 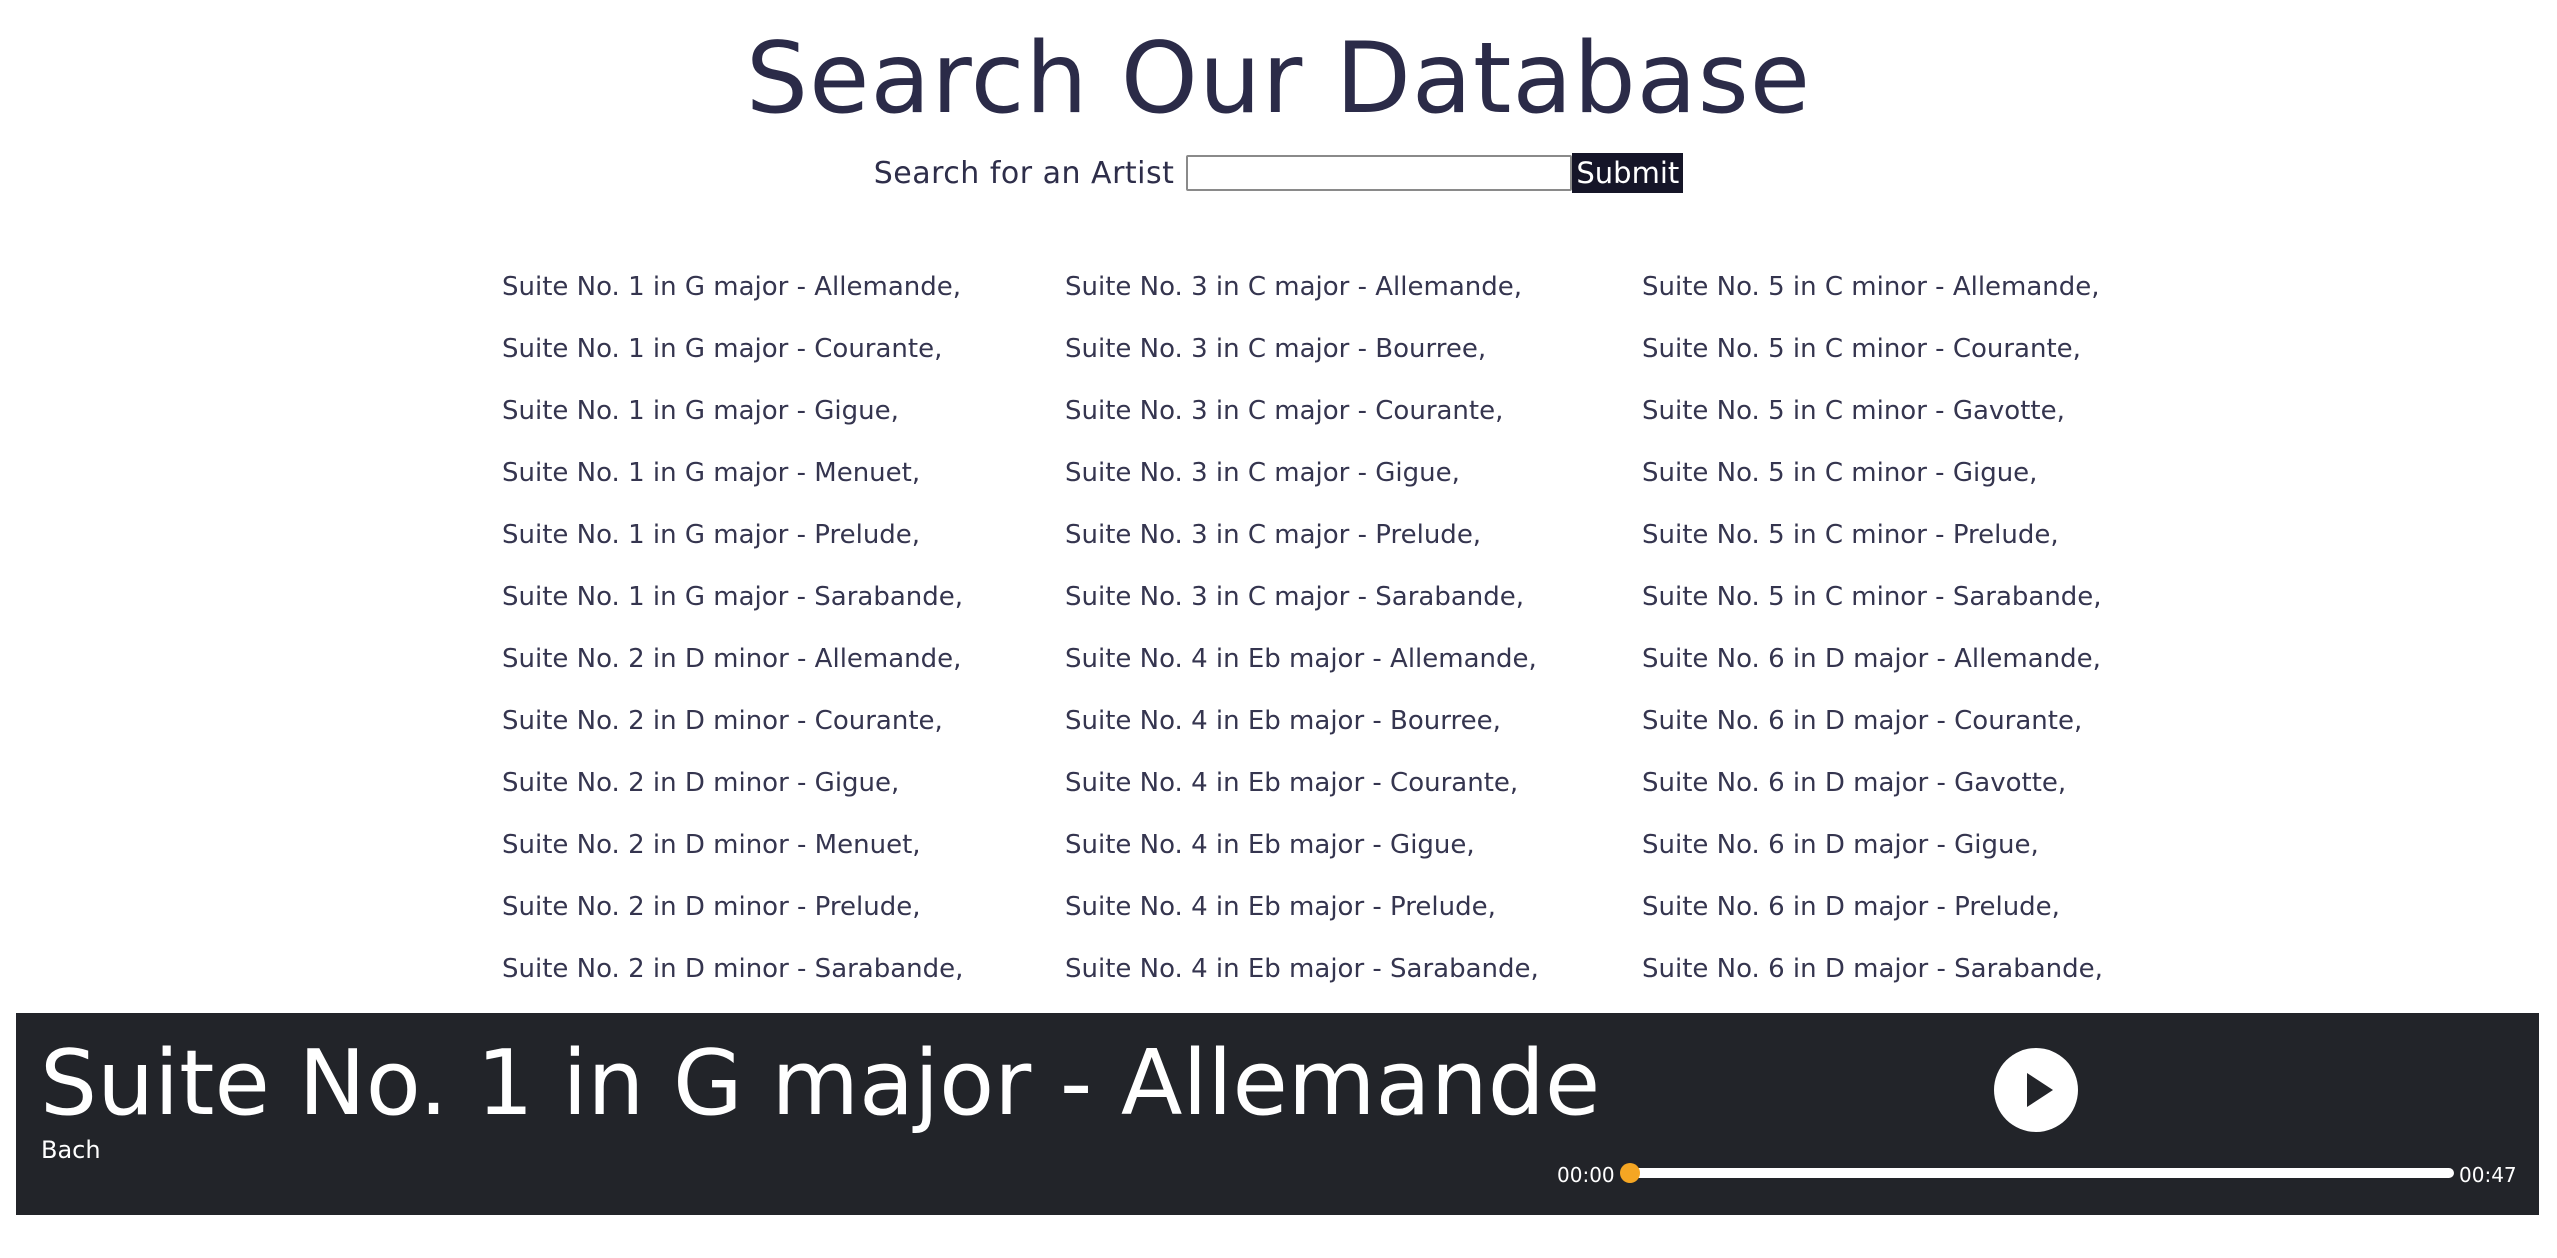 What do you see at coordinates (1302, 725) in the screenshot?
I see `track-item: Suite No. 4 in Eb major - Bourree,` at bounding box center [1302, 725].